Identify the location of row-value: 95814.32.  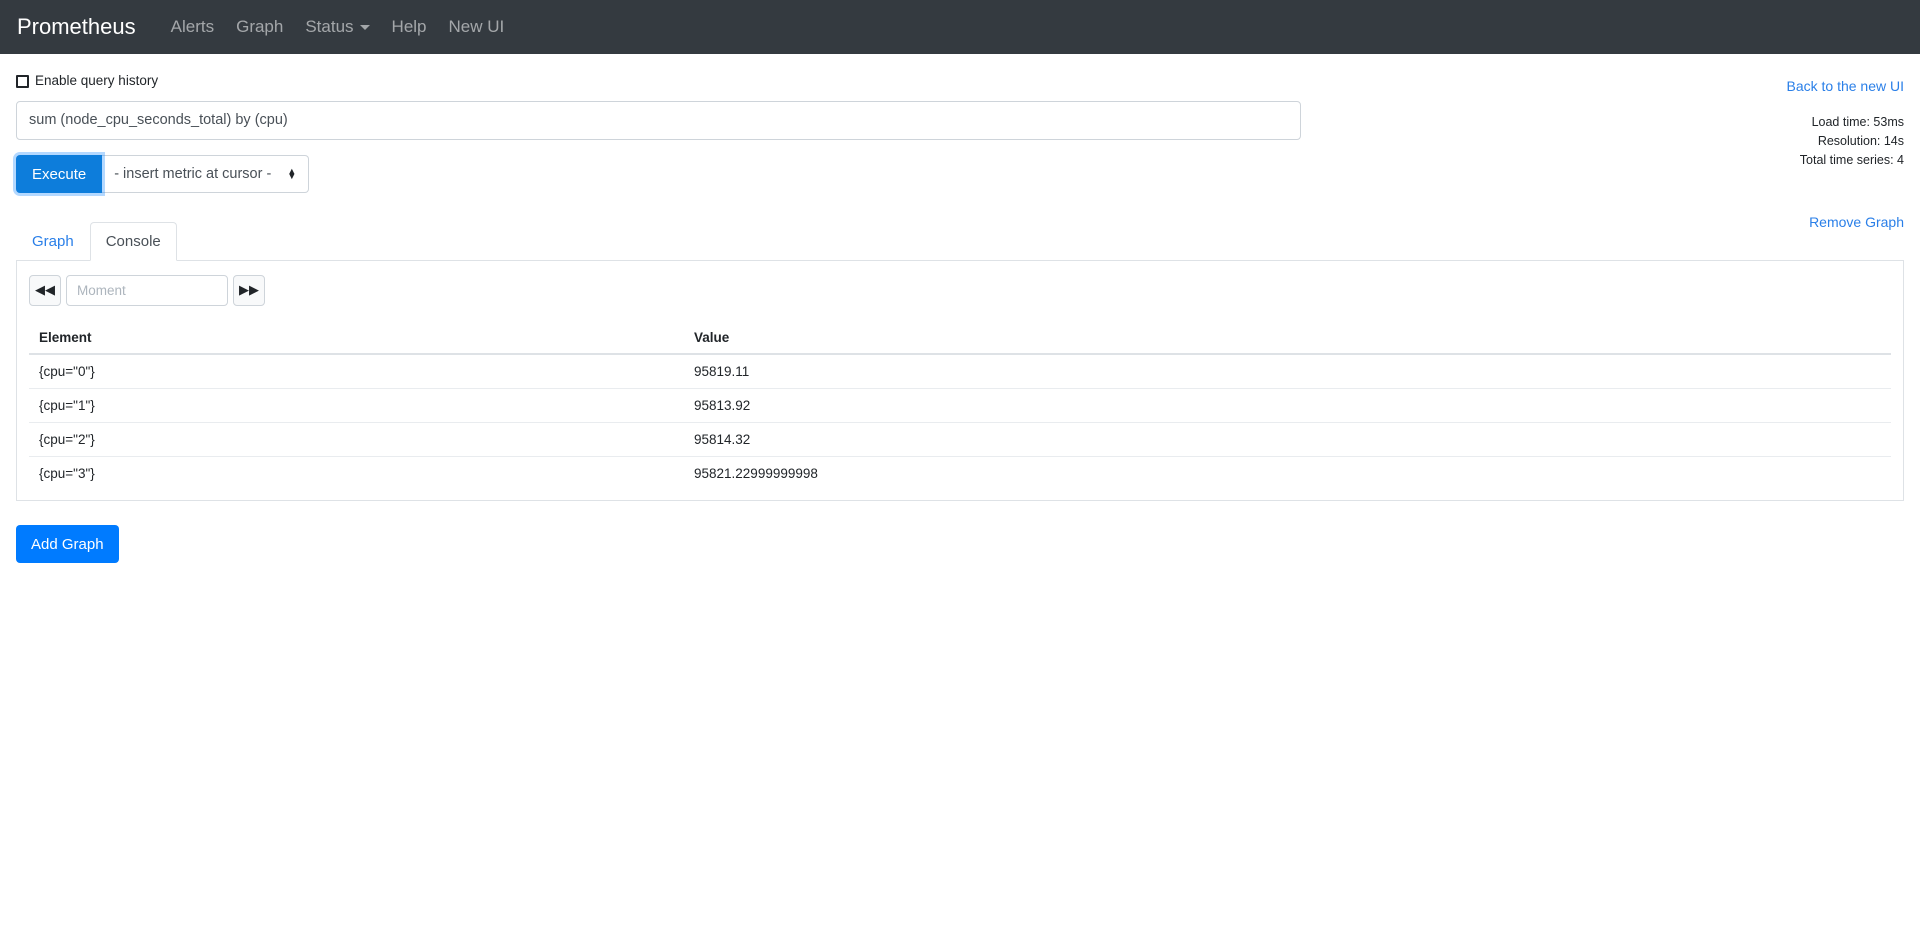
(1287, 439).